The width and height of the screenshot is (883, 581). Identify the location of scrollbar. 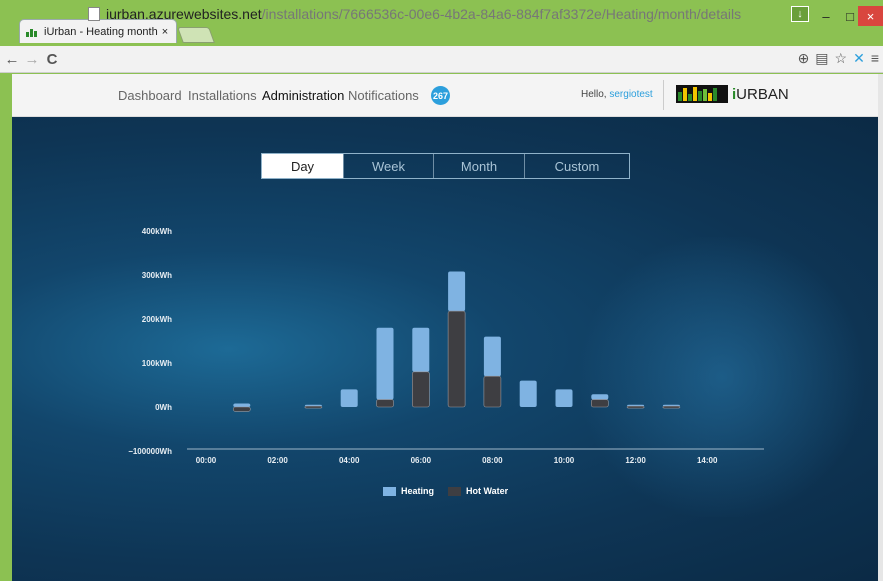
(880, 327).